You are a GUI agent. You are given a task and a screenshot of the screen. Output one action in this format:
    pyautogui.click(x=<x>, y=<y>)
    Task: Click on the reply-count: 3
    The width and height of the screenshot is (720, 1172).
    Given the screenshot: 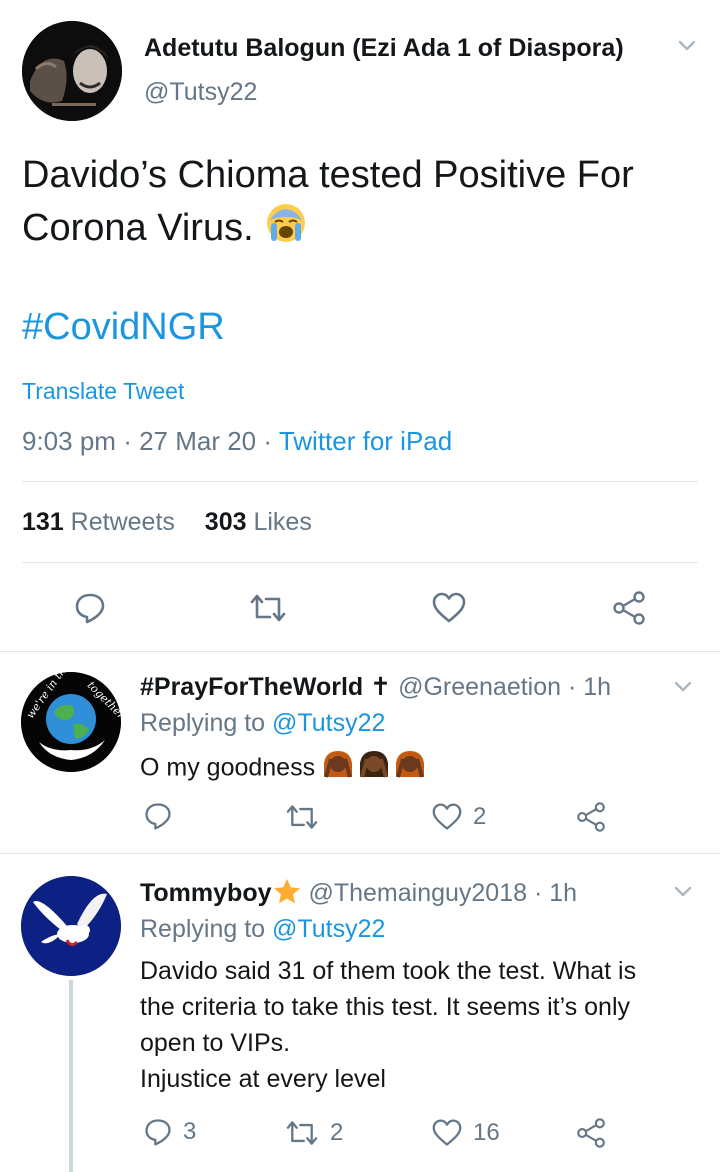 What is the action you would take?
    pyautogui.click(x=190, y=1131)
    